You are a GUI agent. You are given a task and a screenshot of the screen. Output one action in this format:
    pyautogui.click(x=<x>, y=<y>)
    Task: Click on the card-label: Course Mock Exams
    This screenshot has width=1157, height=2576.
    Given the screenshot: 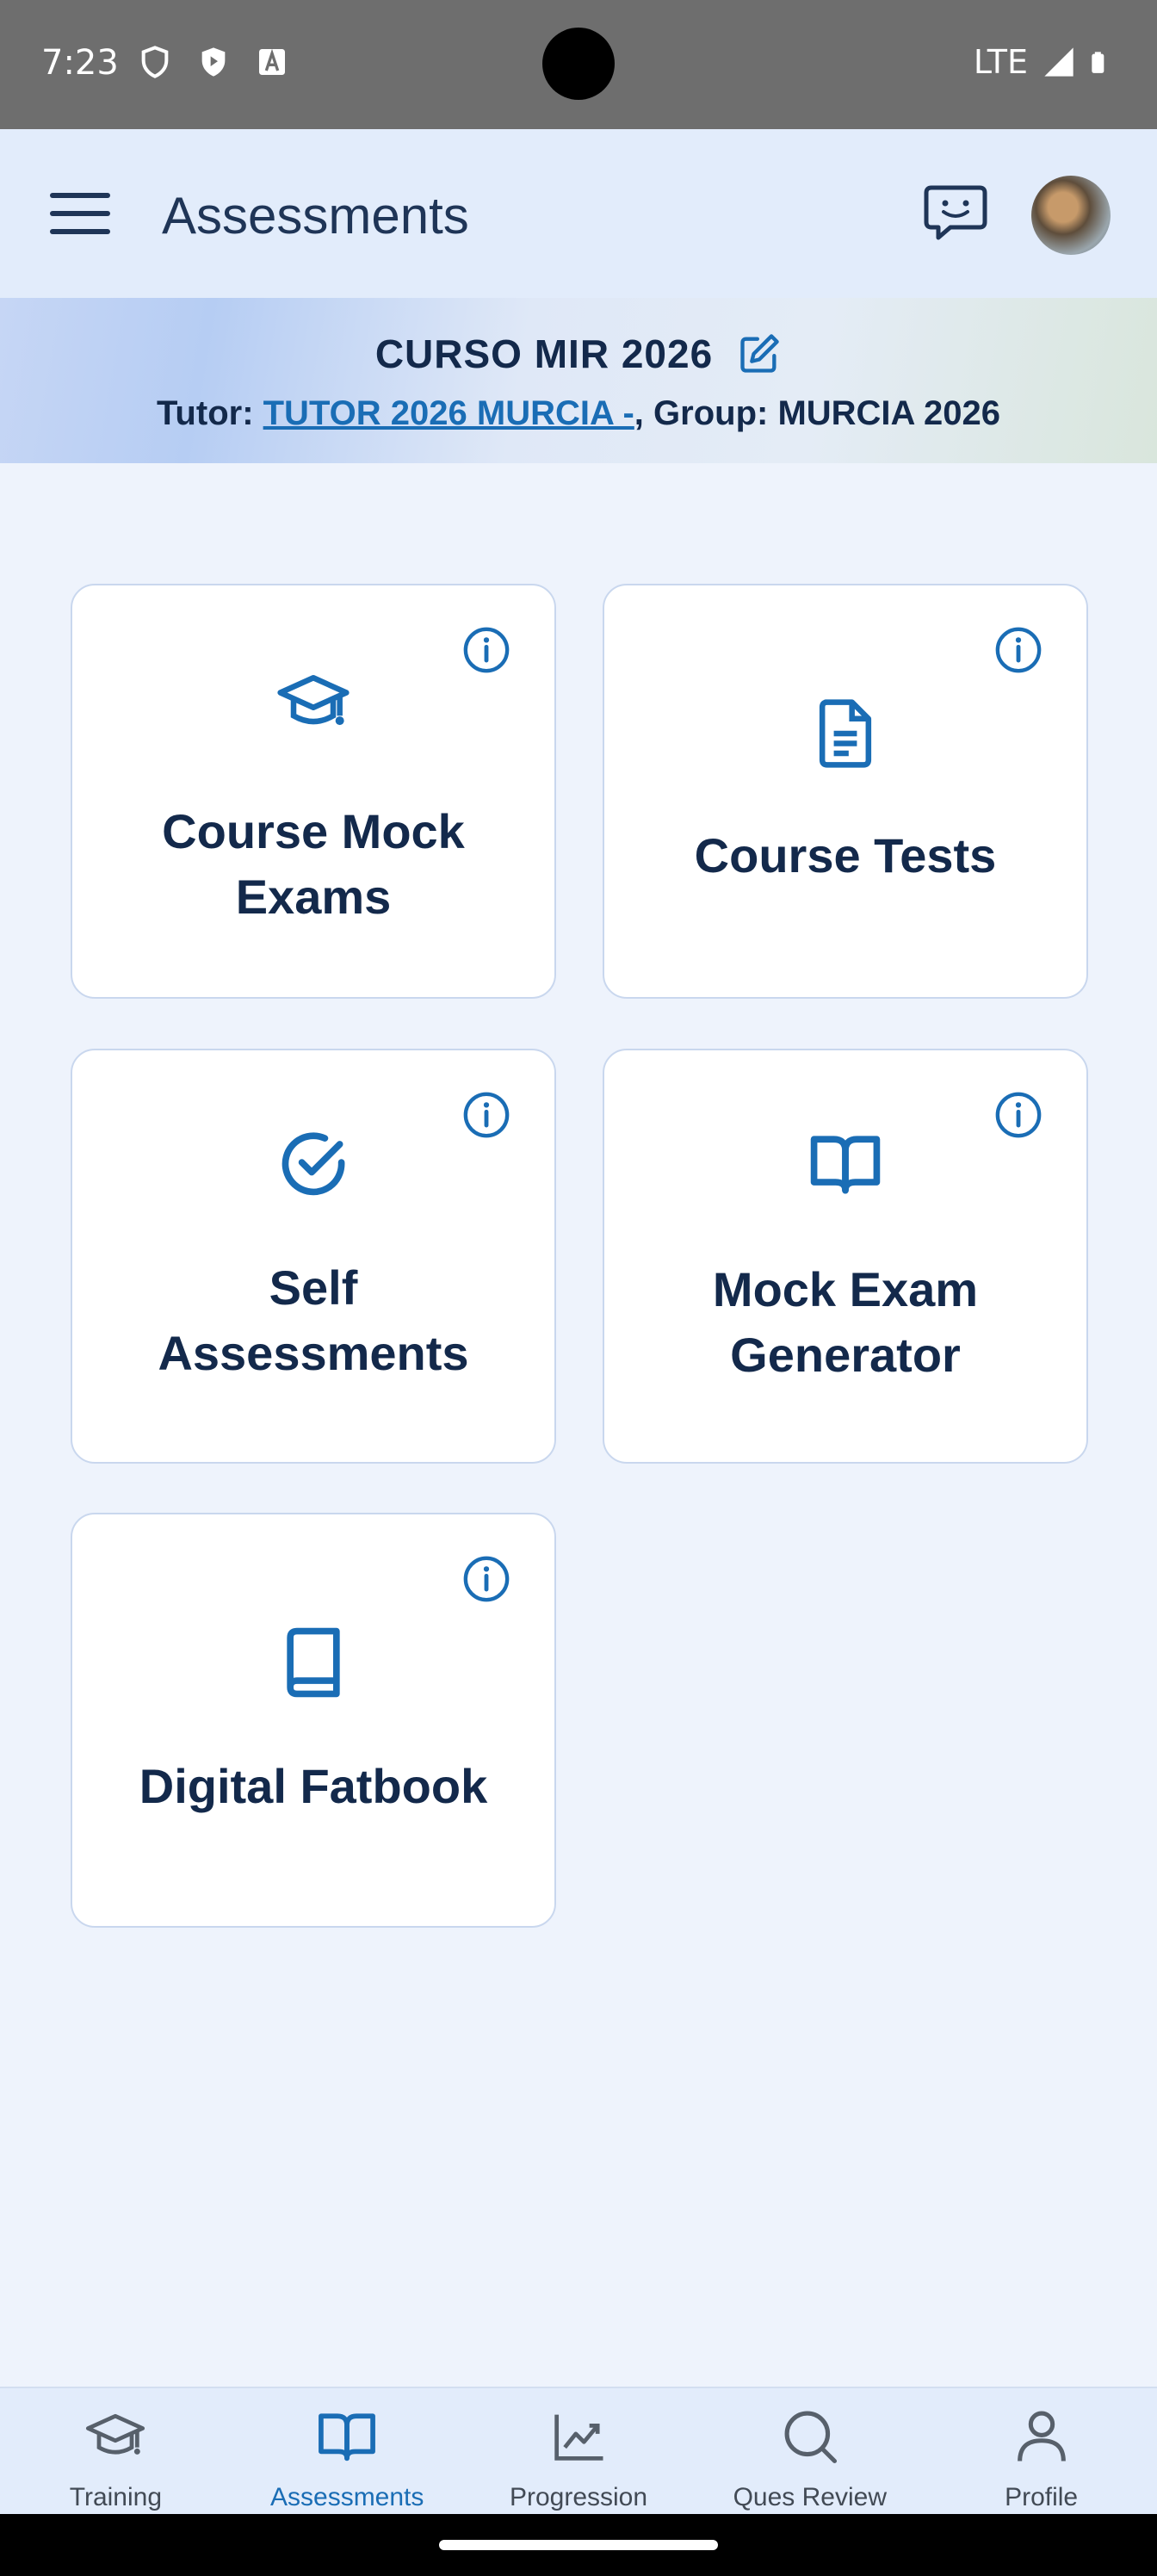 What is the action you would take?
    pyautogui.click(x=313, y=864)
    